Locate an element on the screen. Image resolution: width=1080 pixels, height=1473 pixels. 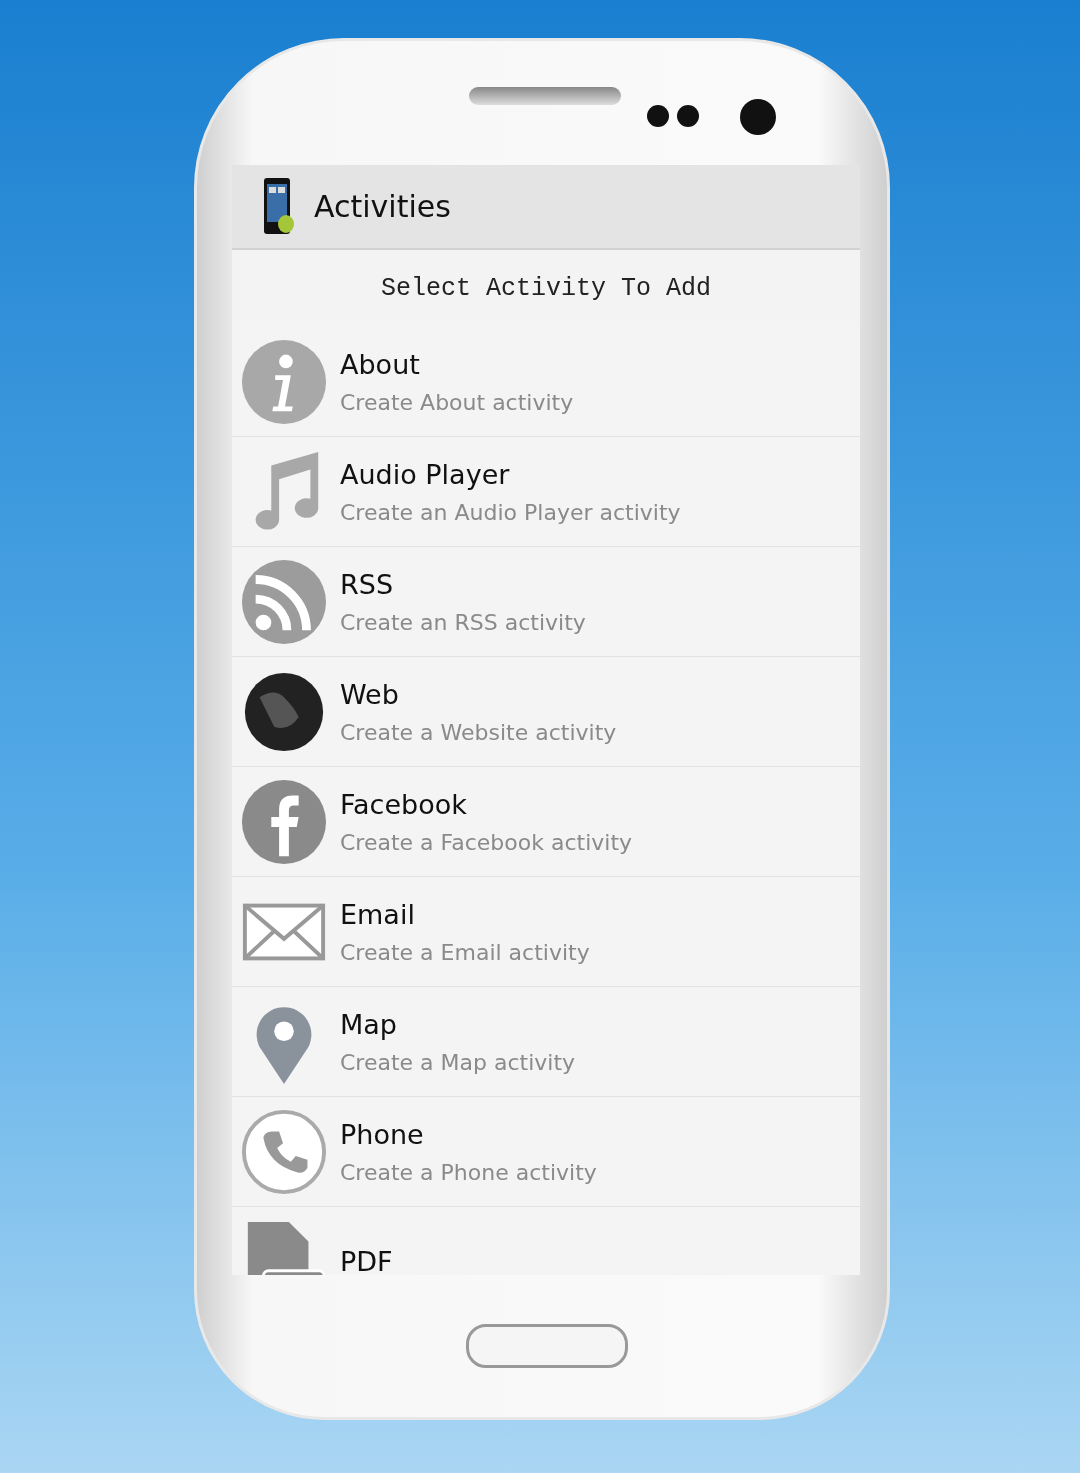
list-heading: Select Activity To Add is located at coordinates (546, 289).